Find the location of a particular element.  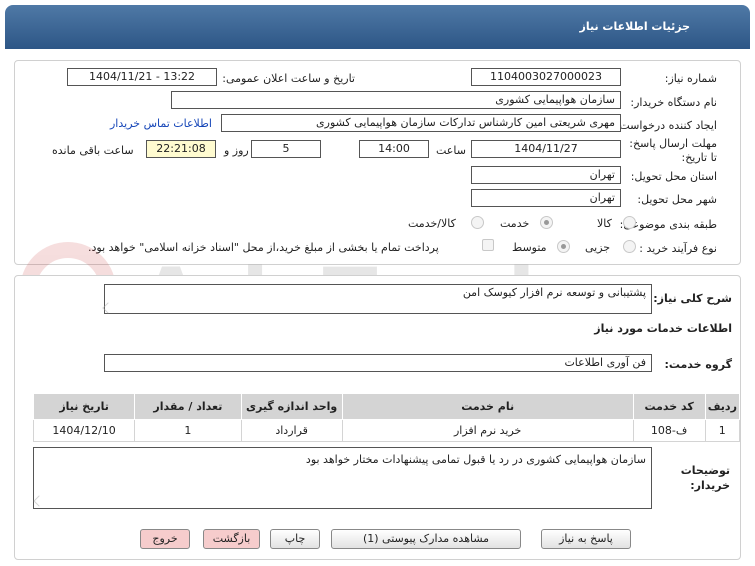

col-name-header: نام خدمت is located at coordinates (487, 406).